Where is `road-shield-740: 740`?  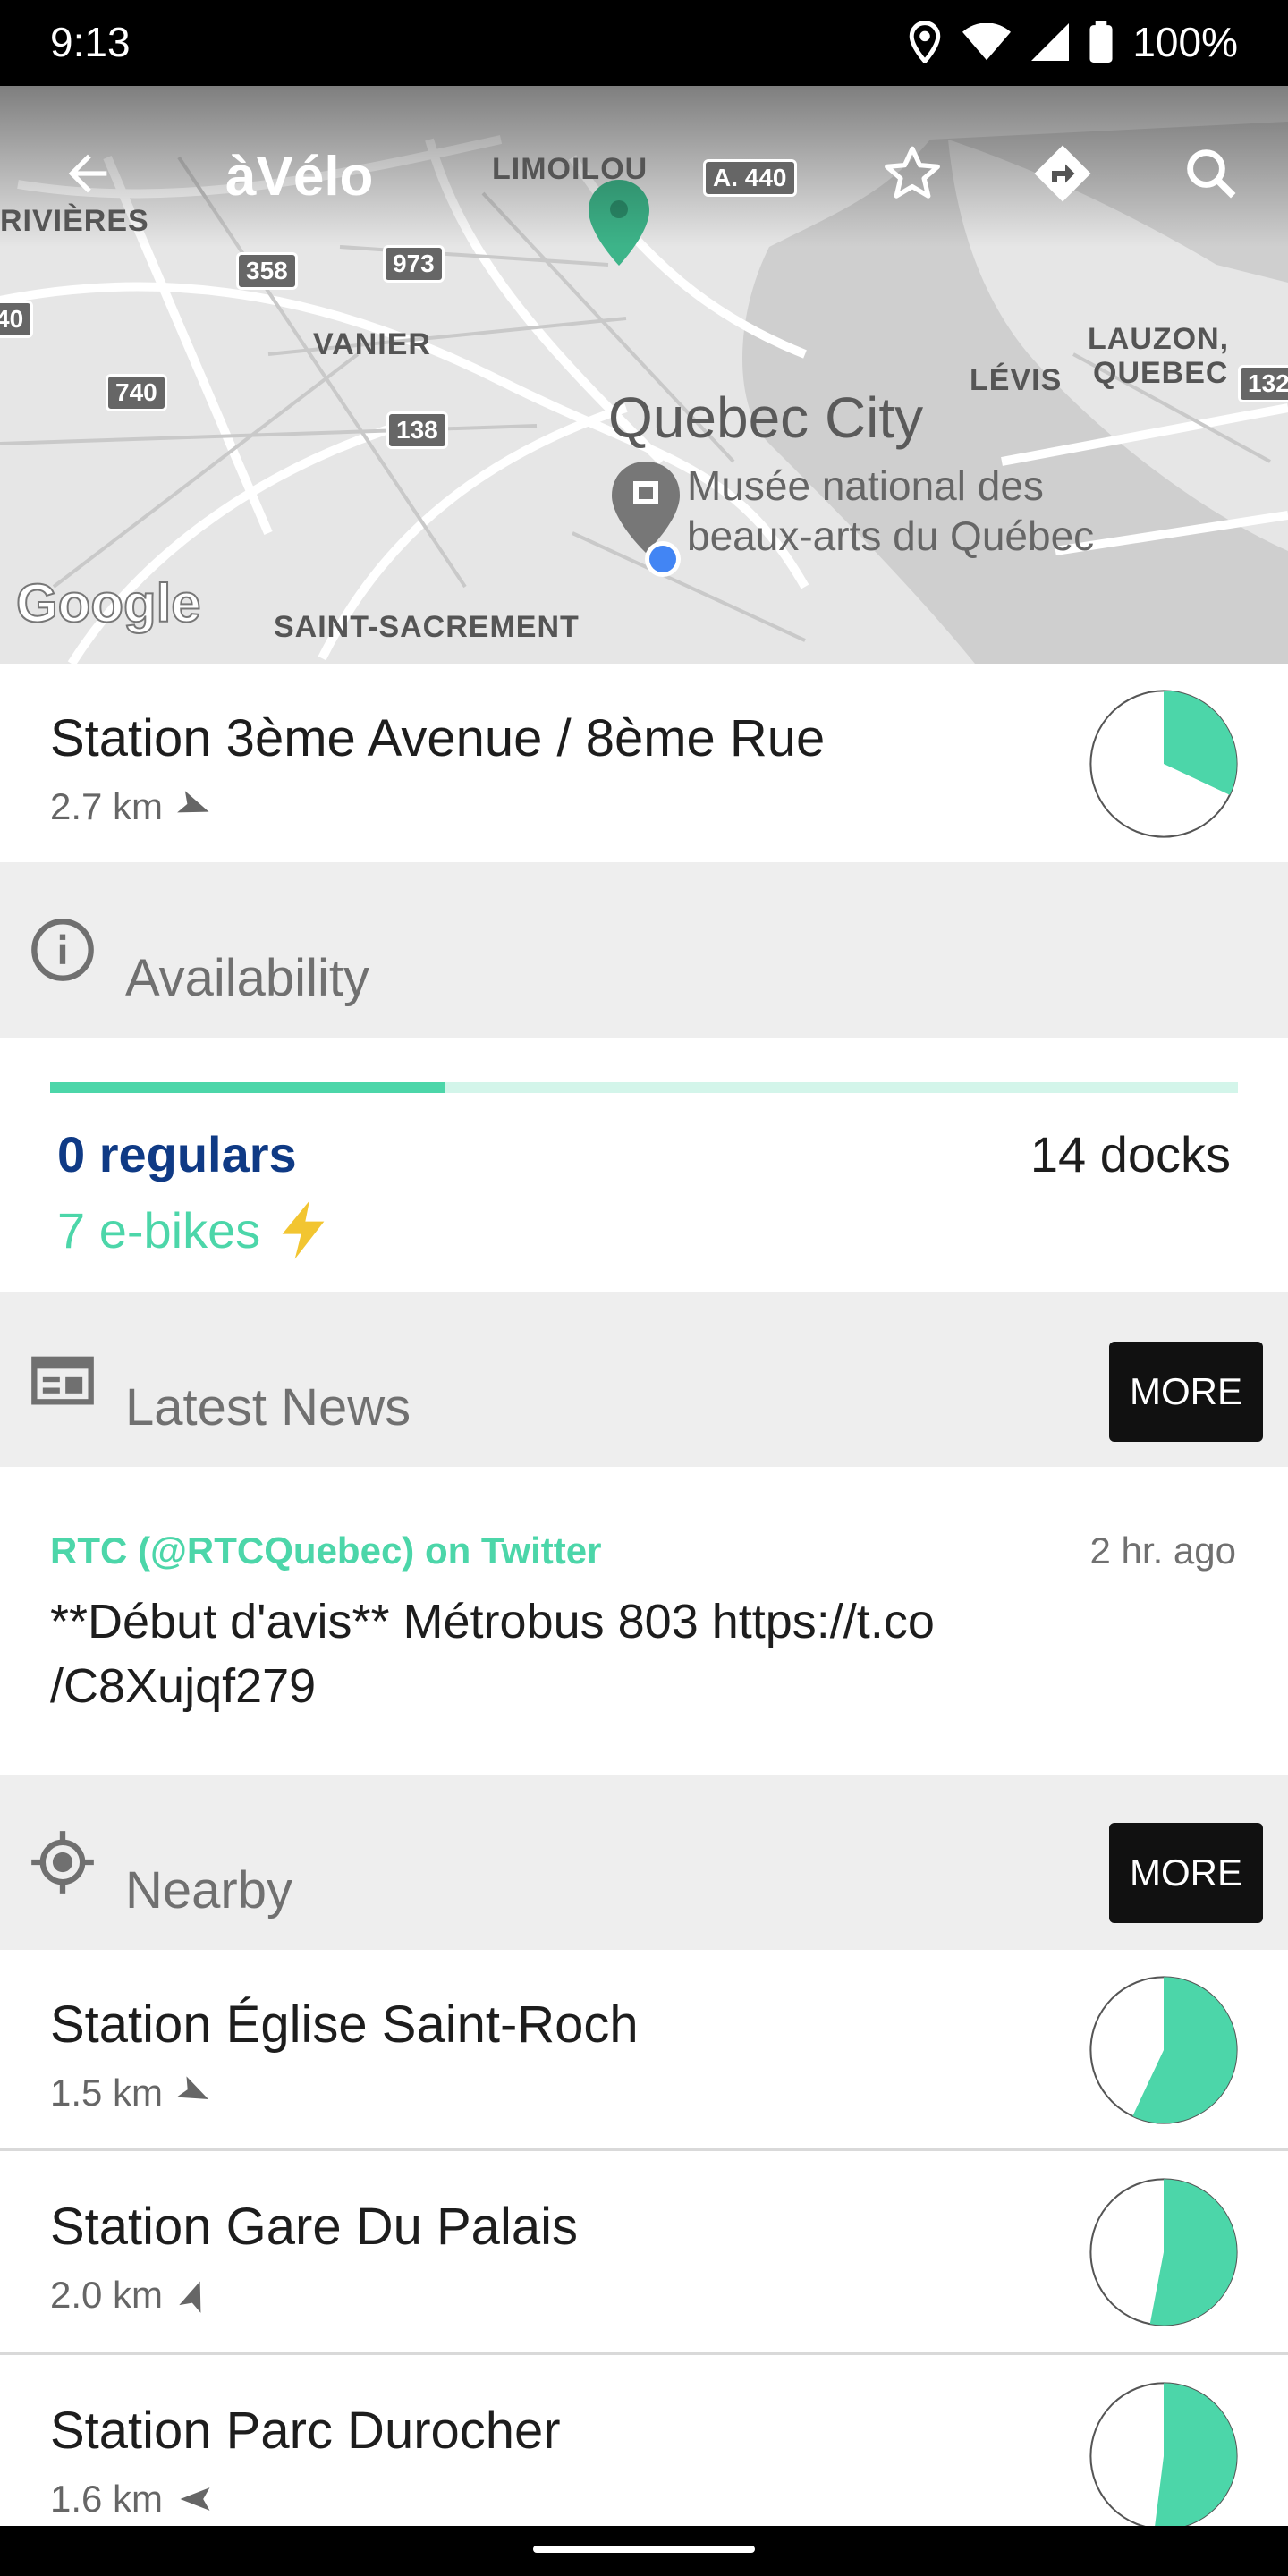
road-shield-740: 740 is located at coordinates (136, 392).